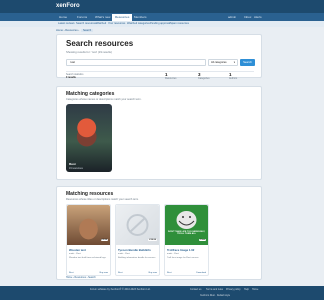 The height and width of the screenshot is (300, 324). I want to click on footer-privacy-link: Privacy policy, so click(233, 289).